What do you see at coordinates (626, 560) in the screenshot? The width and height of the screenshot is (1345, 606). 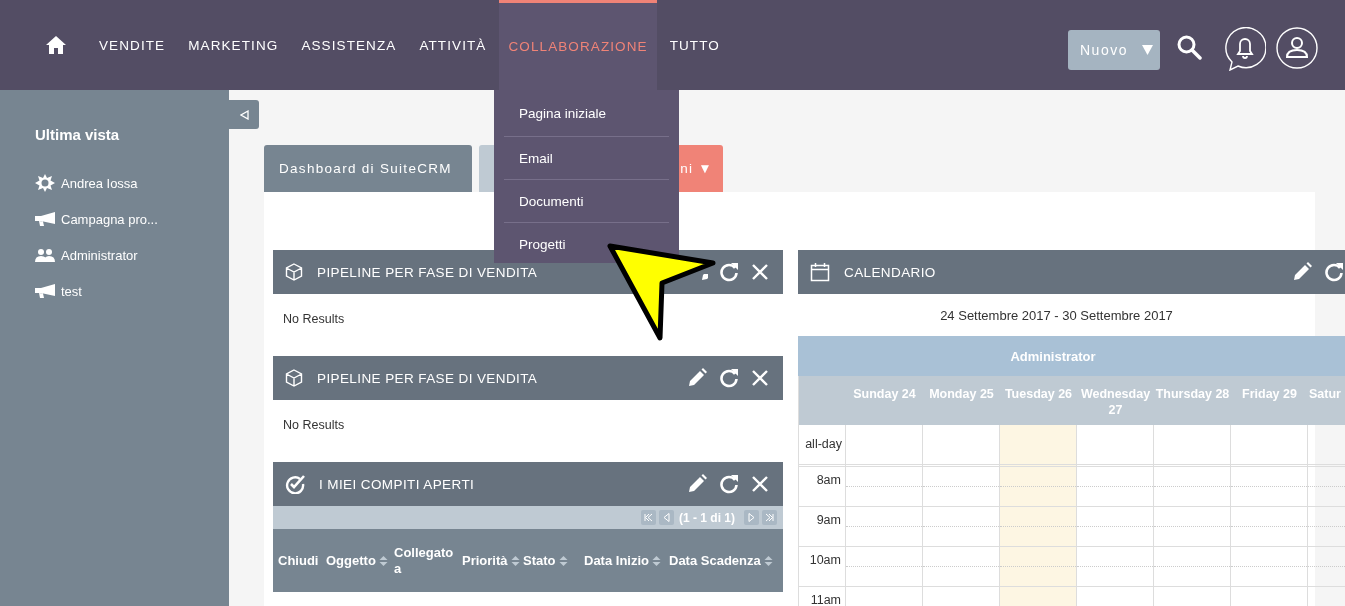 I see `column-header: Data Inizio` at bounding box center [626, 560].